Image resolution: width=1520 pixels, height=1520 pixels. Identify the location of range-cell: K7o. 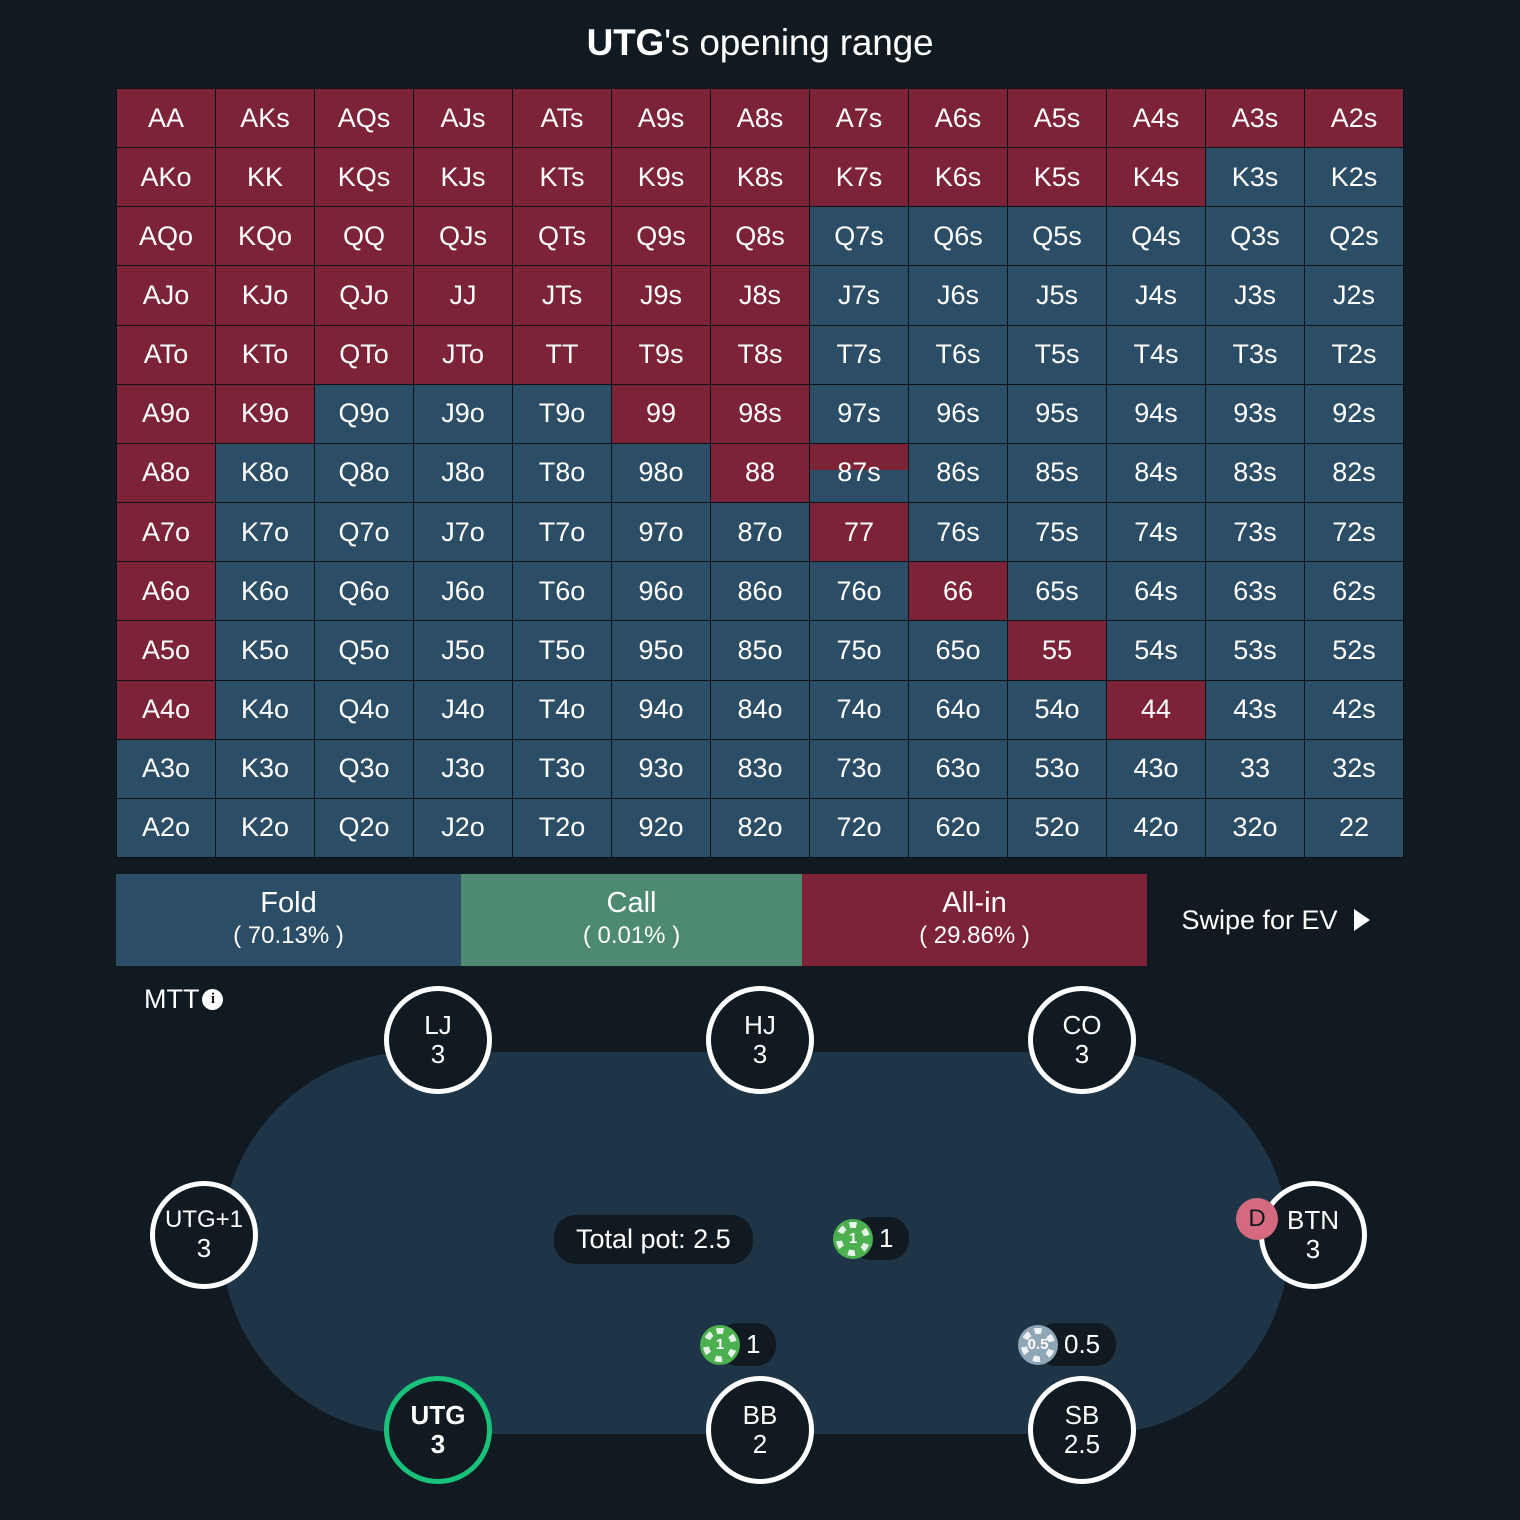
(265, 532).